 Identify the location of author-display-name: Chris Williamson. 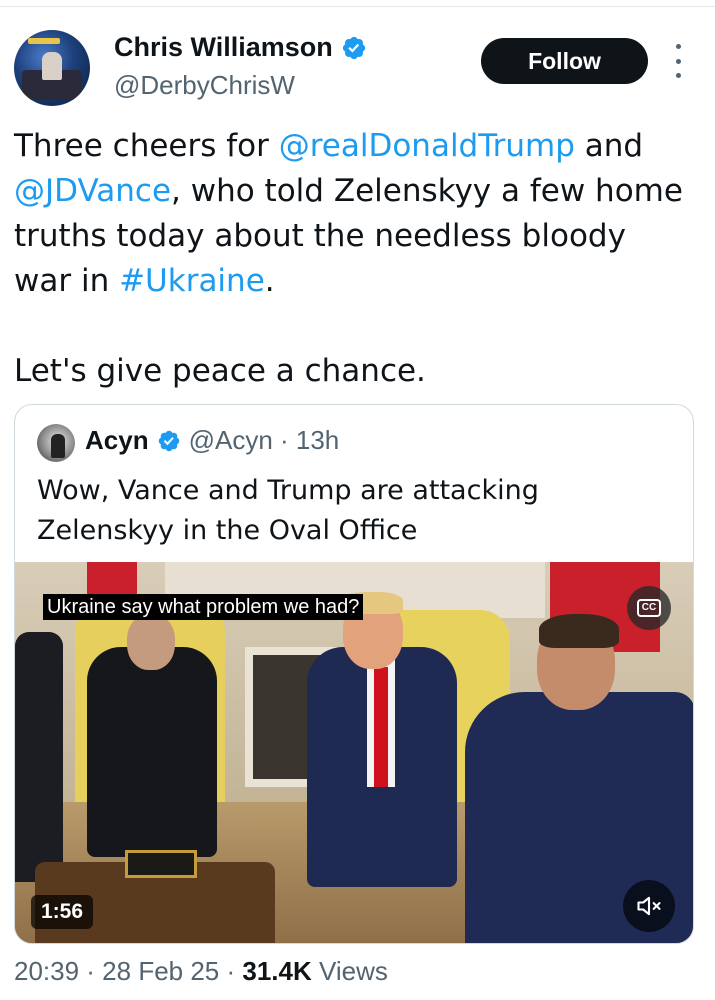
(223, 47).